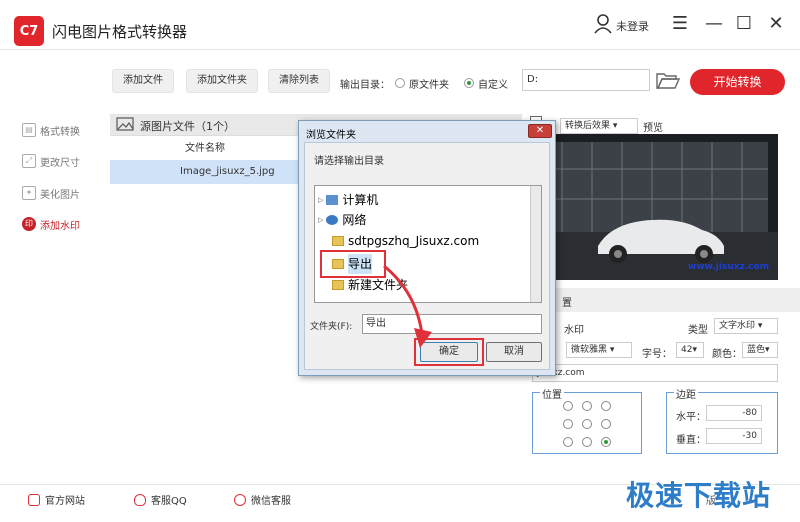 This screenshot has width=800, height=522. I want to click on size-select: 42▾, so click(690, 350).